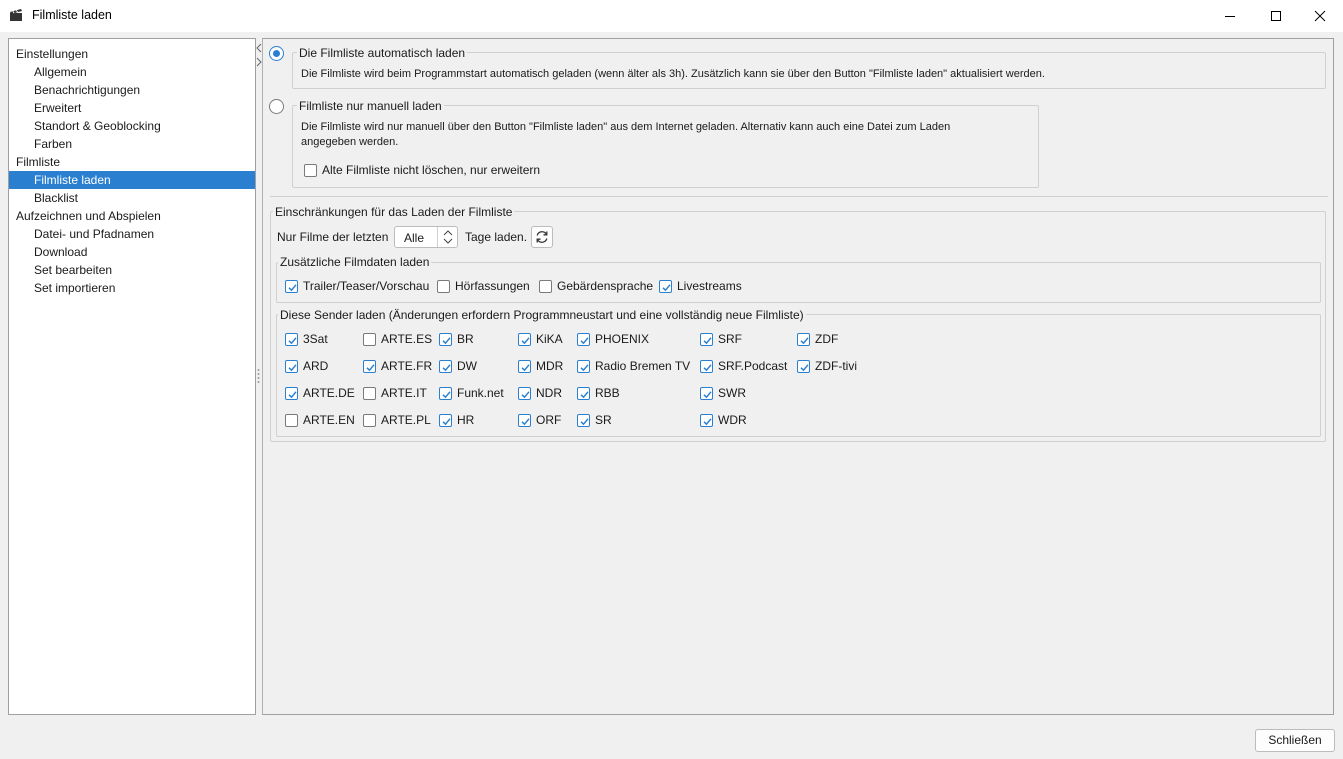 This screenshot has width=1343, height=759. What do you see at coordinates (320, 393) in the screenshot?
I see `sender-arte-de: ARTE.DE` at bounding box center [320, 393].